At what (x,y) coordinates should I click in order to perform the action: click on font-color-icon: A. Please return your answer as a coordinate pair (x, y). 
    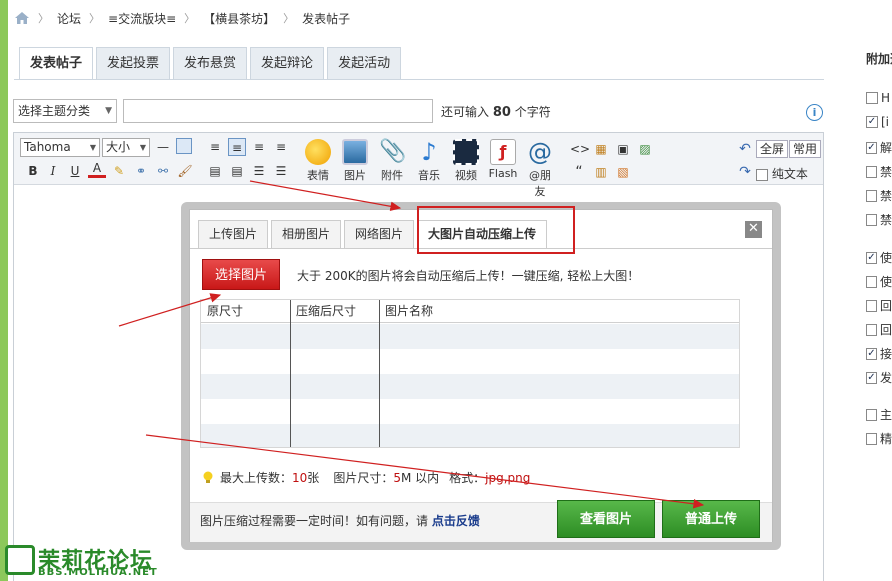
    Looking at the image, I should click on (97, 170).